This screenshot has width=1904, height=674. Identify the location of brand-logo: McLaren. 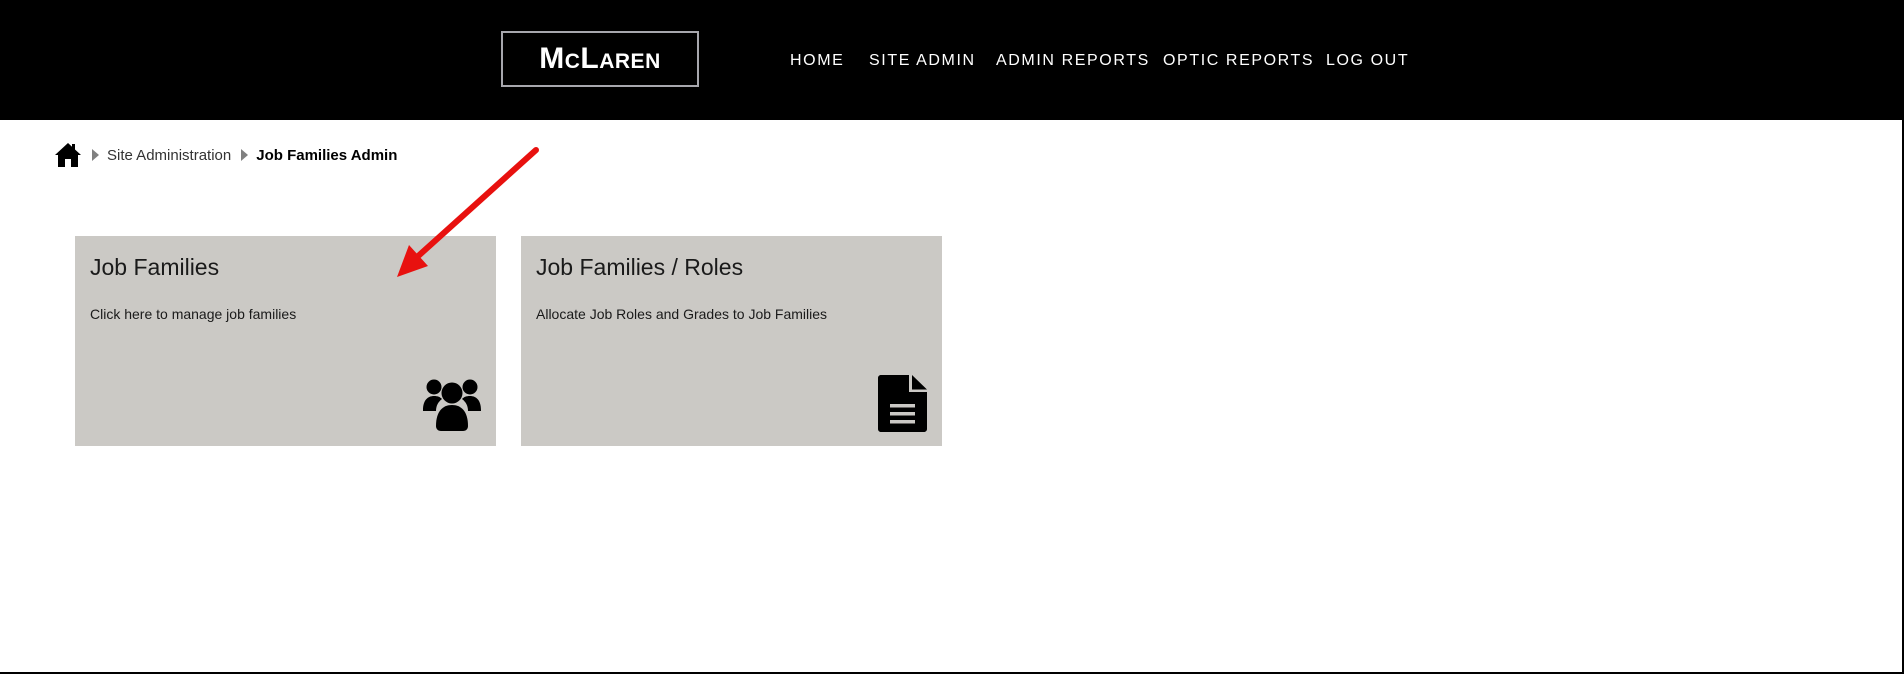
(600, 59).